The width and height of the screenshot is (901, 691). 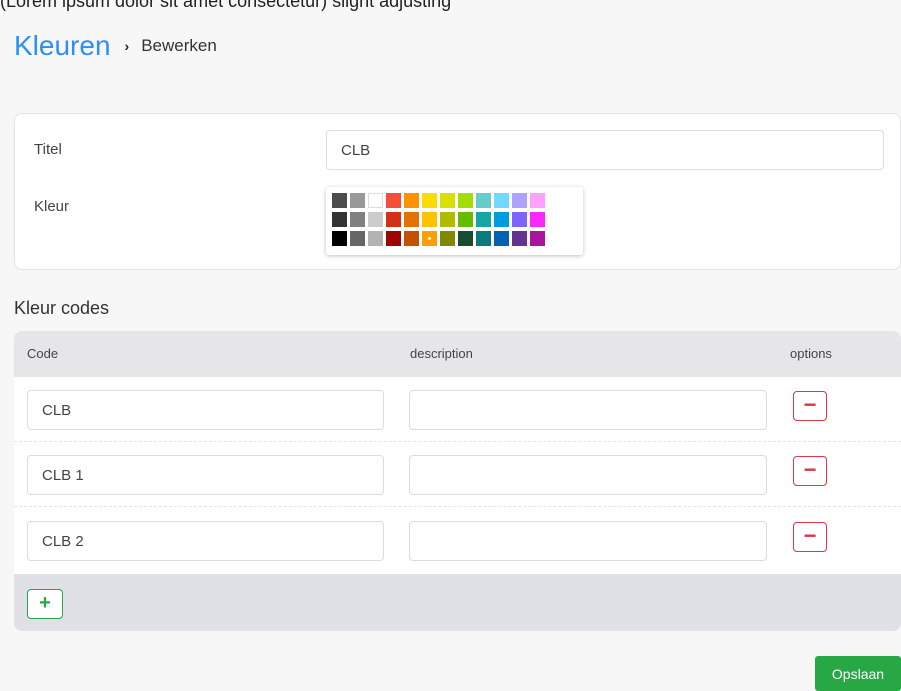 I want to click on breadcrumb-root-link: Kleuren, so click(x=62, y=46).